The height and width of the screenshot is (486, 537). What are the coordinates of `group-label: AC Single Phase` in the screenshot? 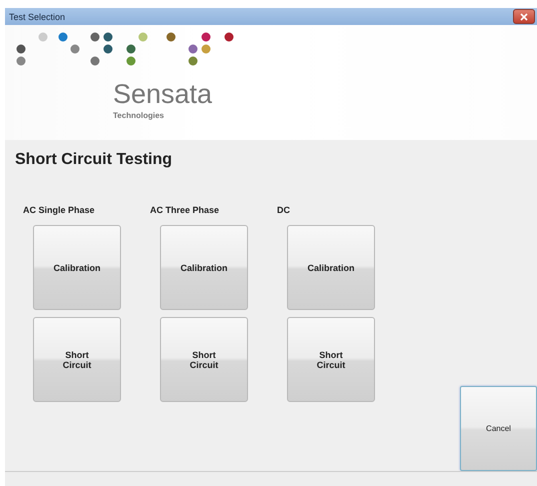 It's located at (59, 211).